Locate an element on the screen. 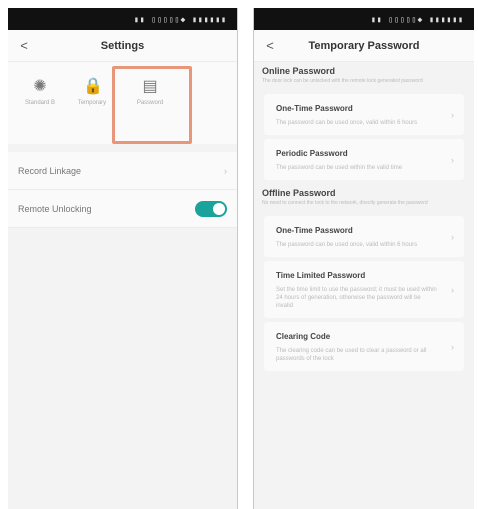  nav-bar: < Settings is located at coordinates (122, 46).